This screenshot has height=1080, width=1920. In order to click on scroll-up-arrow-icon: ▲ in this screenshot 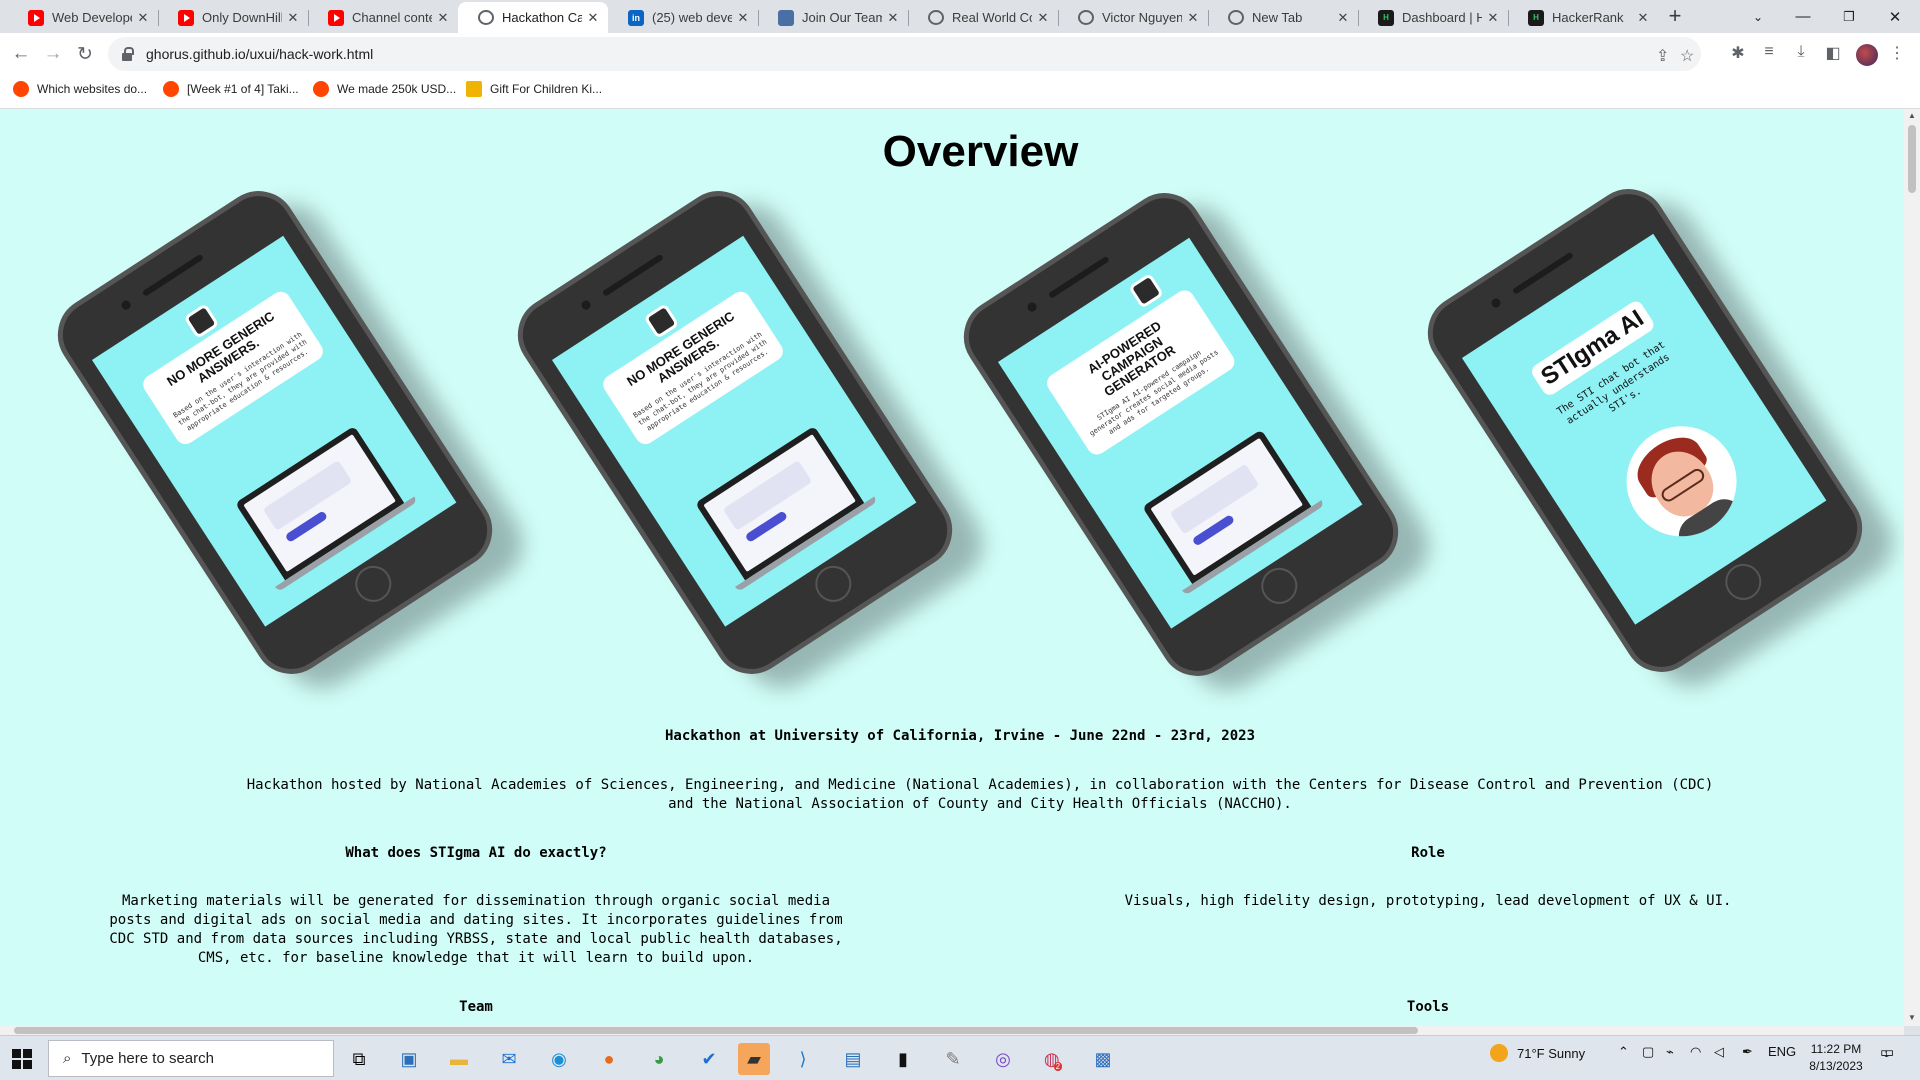, I will do `click(1912, 115)`.